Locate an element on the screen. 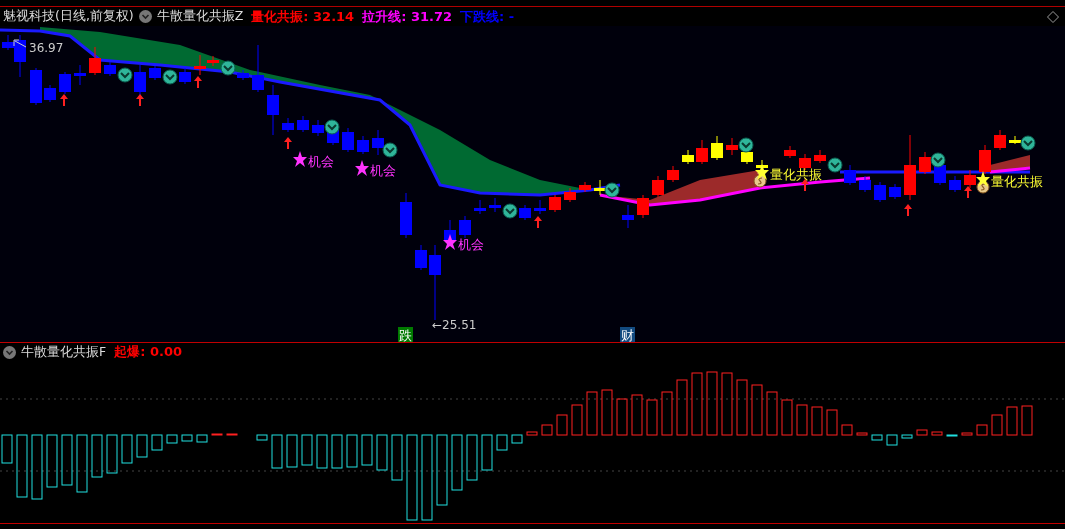 The image size is (1065, 529). annotation-label: 量化共振 is located at coordinates (796, 174).